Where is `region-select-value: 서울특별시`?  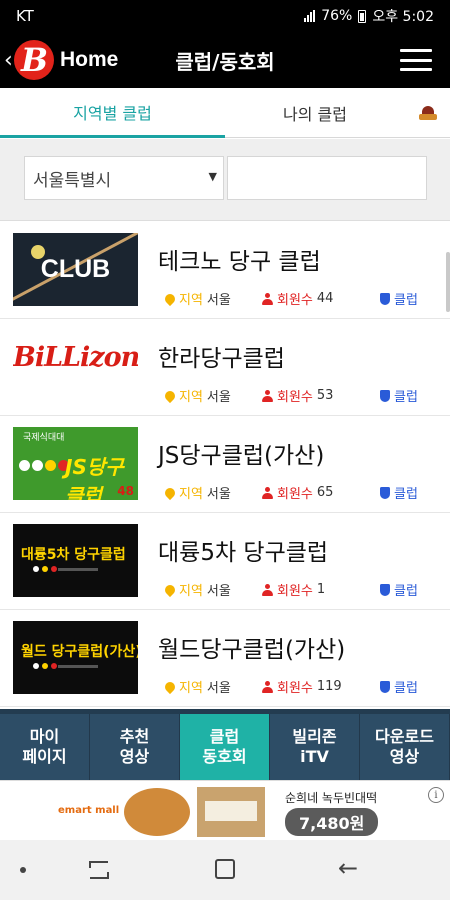
region-select-value: 서울특별시 is located at coordinates (72, 180).